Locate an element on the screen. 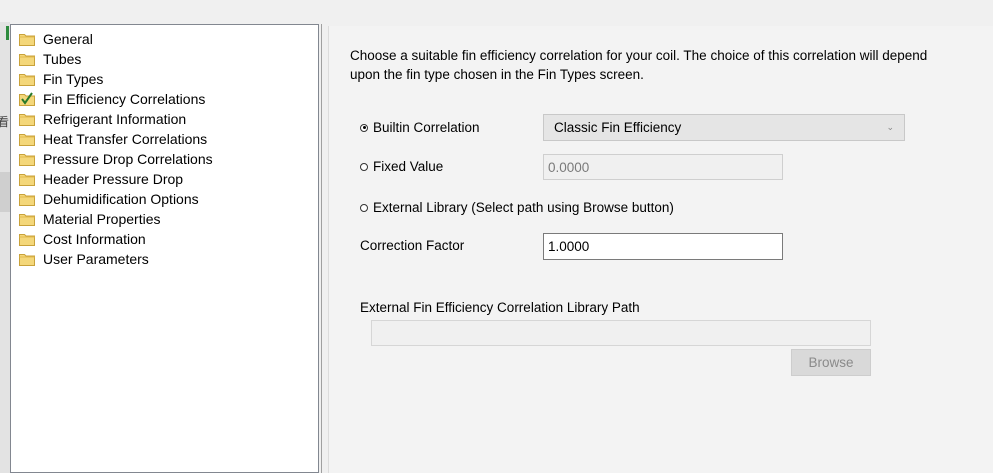  tree-item-tubes: Tubes is located at coordinates (50, 59).